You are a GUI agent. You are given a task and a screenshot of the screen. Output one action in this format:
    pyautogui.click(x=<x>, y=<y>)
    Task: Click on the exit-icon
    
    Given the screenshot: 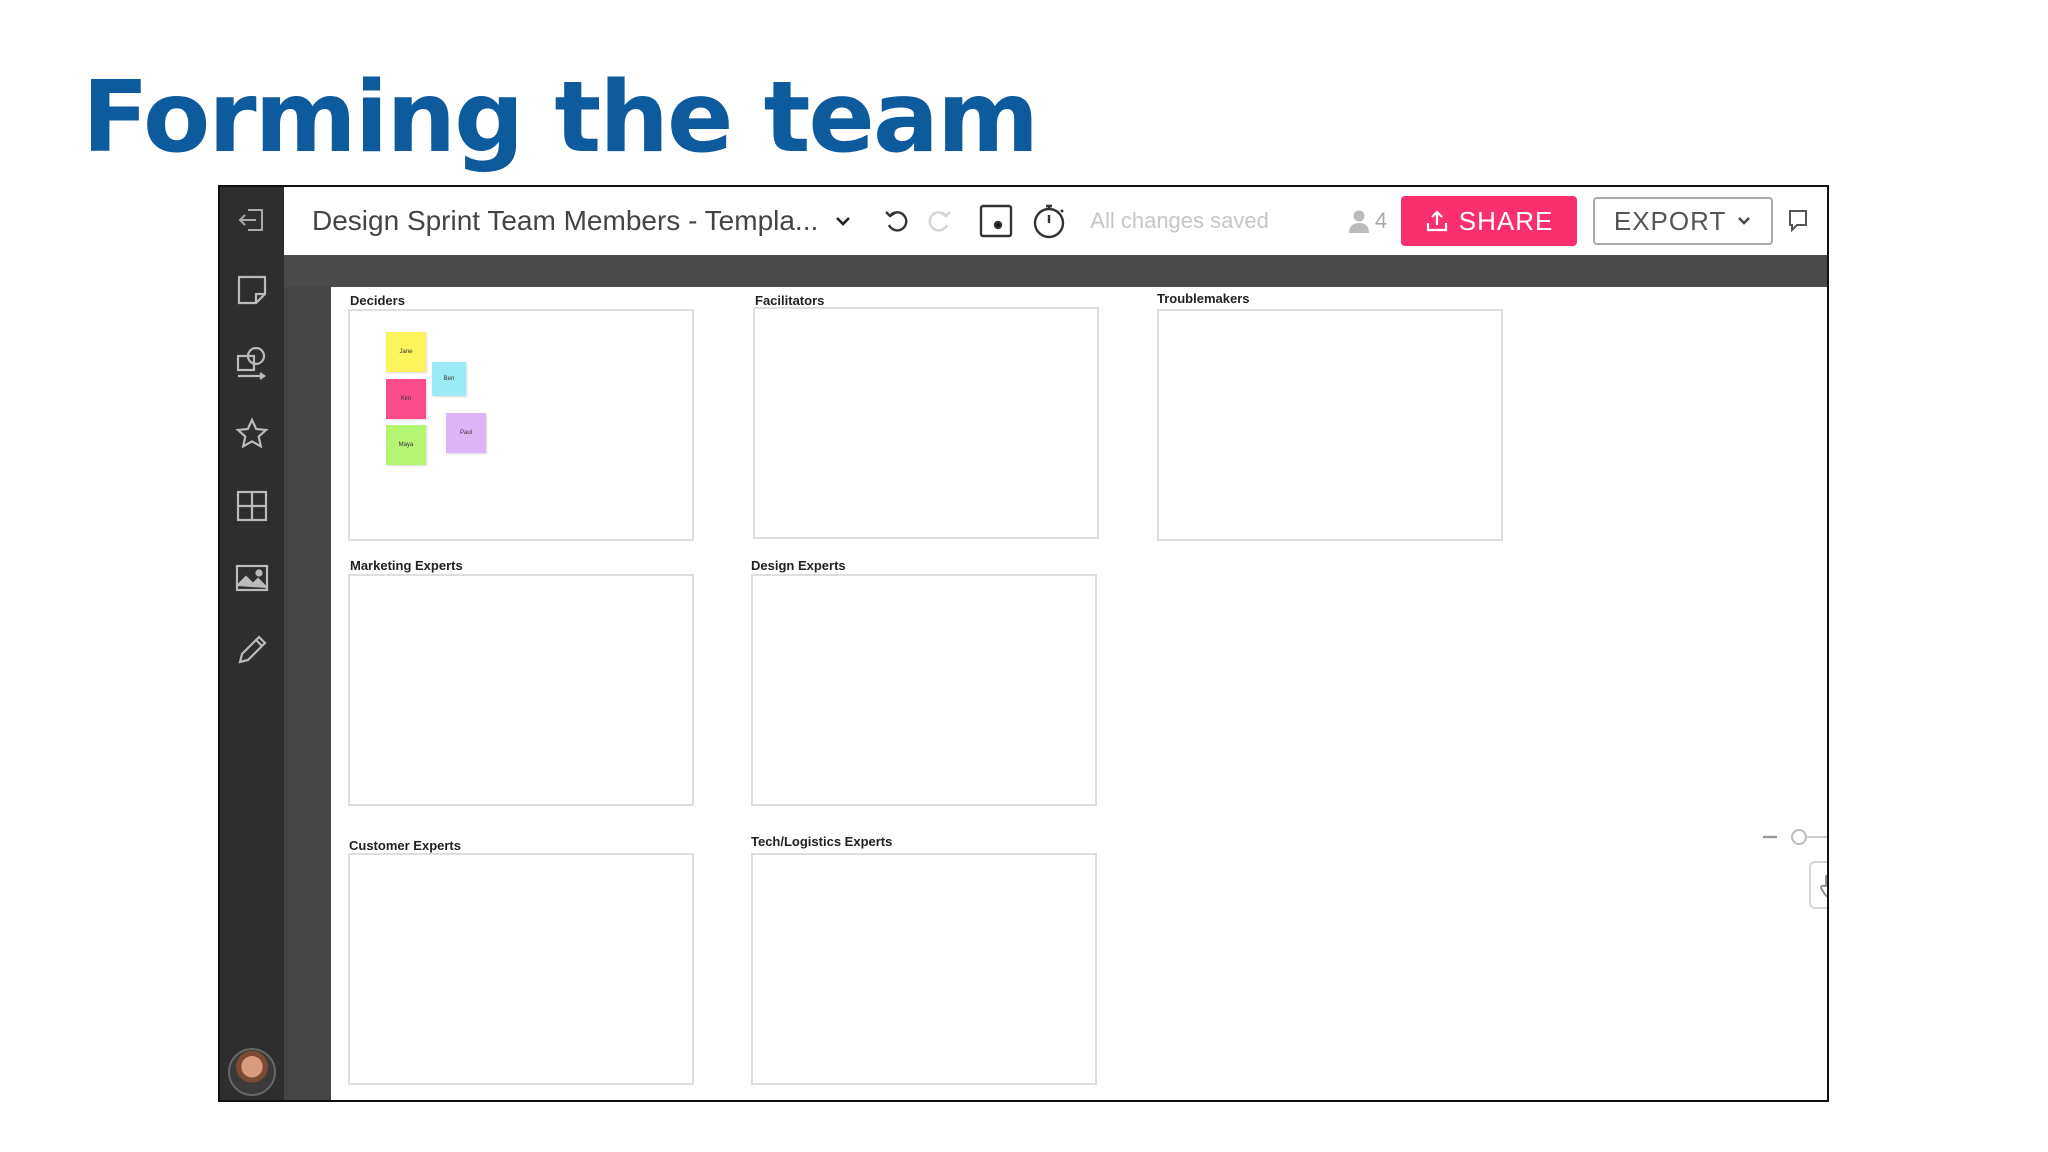 What is the action you would take?
    pyautogui.click(x=252, y=220)
    